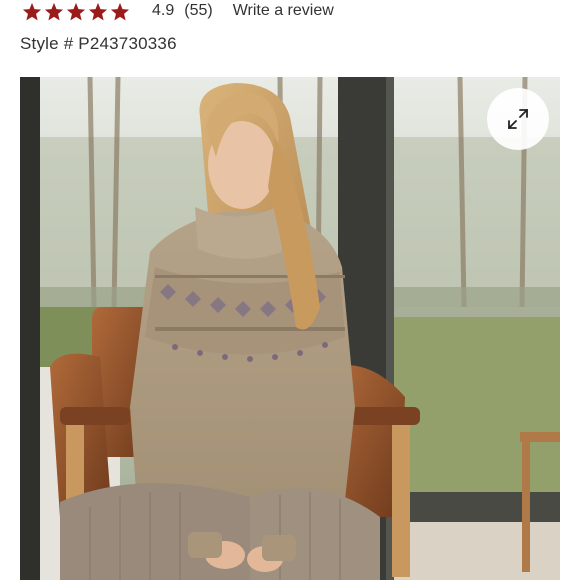  I want to click on rating-row: 4.9 (55) Write a review, so click(178, 11).